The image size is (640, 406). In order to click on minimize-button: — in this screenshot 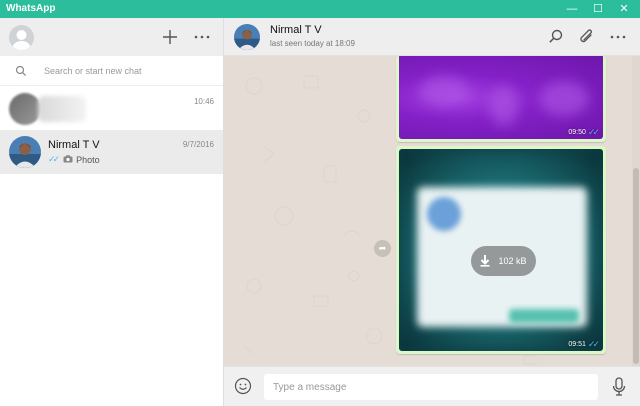, I will do `click(572, 9)`.